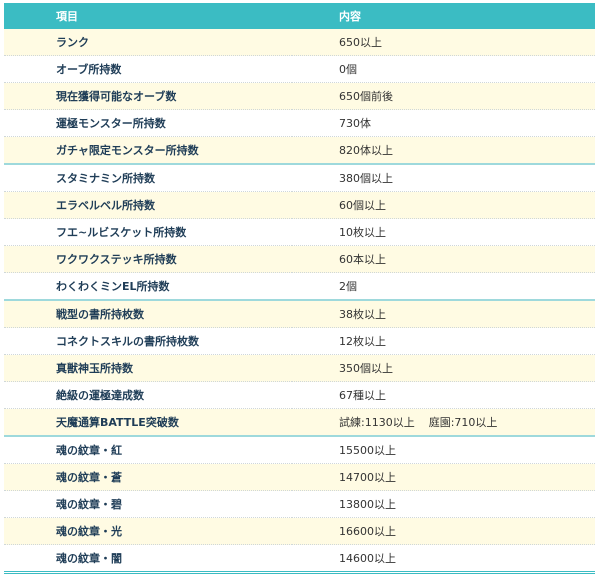 The height and width of the screenshot is (580, 600). I want to click on row-item: ランク, so click(148, 42).